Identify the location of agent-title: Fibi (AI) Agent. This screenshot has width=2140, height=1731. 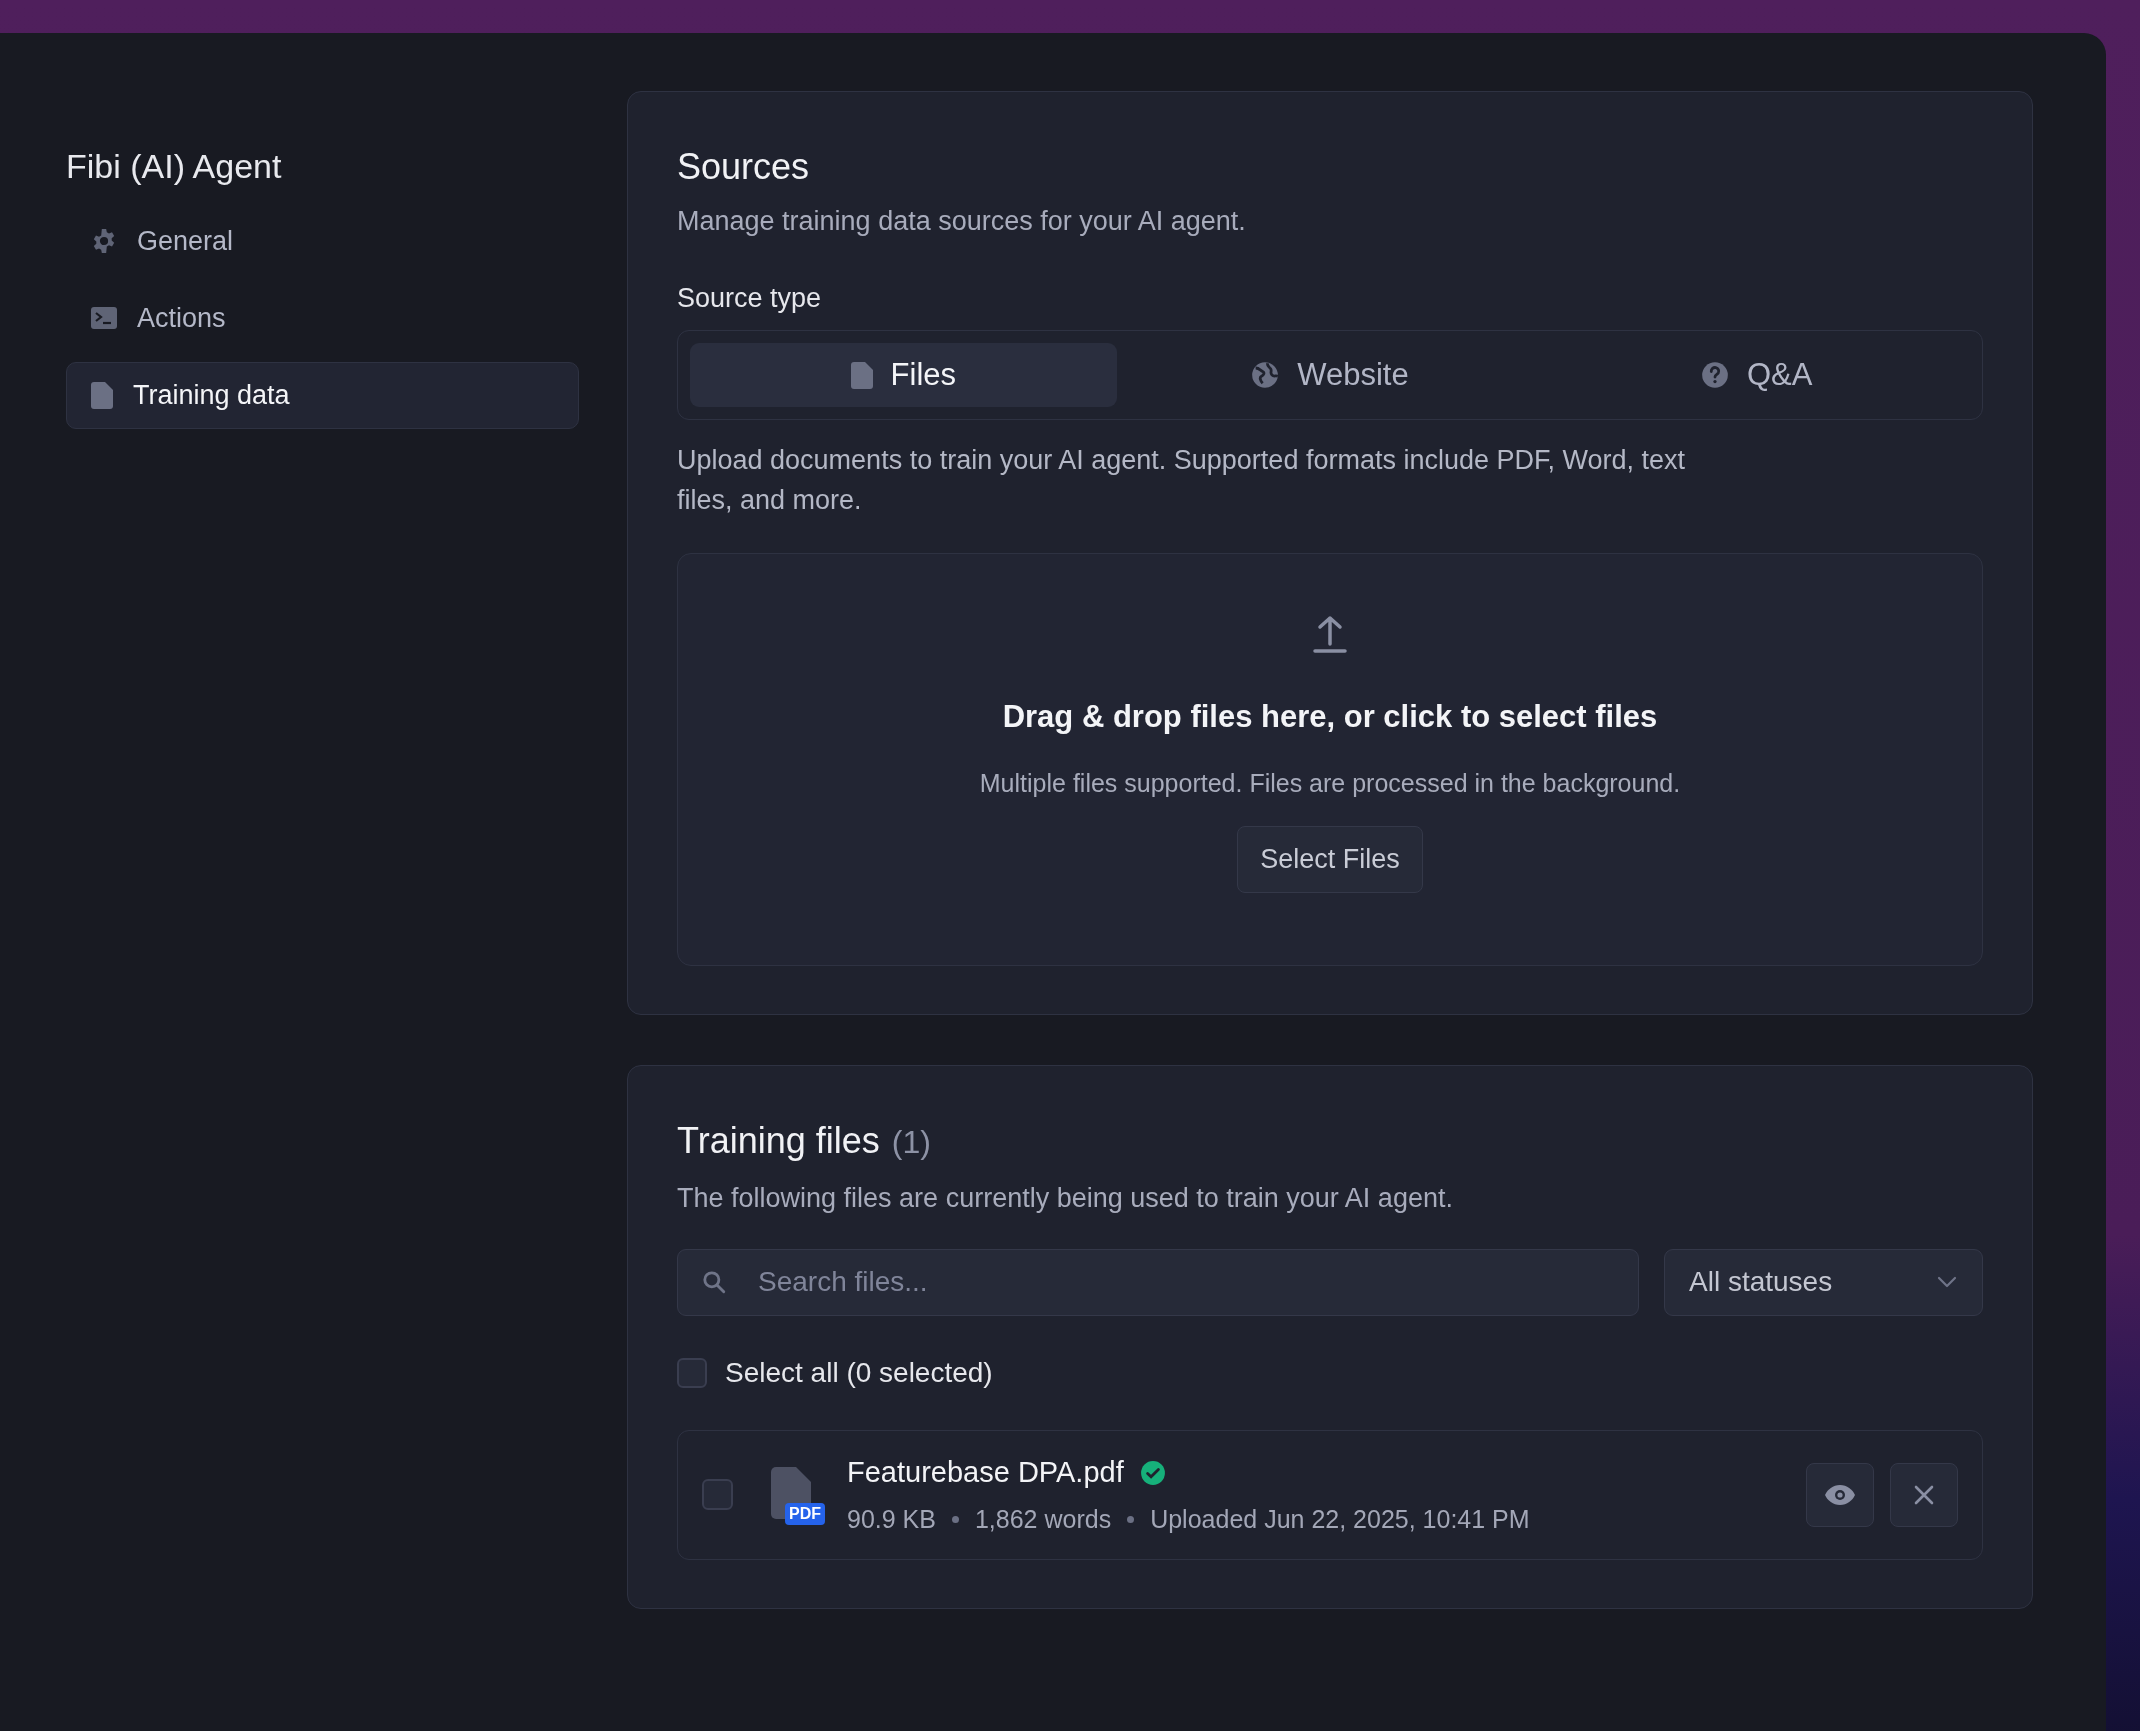
(174, 166).